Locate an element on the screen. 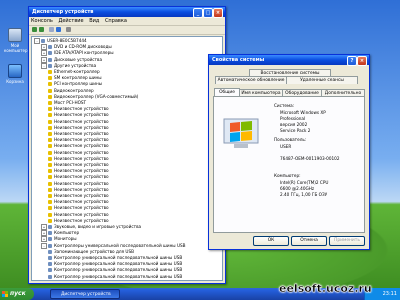 Image resolution: width=400 pixels, height=300 pixels. taskbar-device-manager: Диспетчер устройств is located at coordinates (85, 294).